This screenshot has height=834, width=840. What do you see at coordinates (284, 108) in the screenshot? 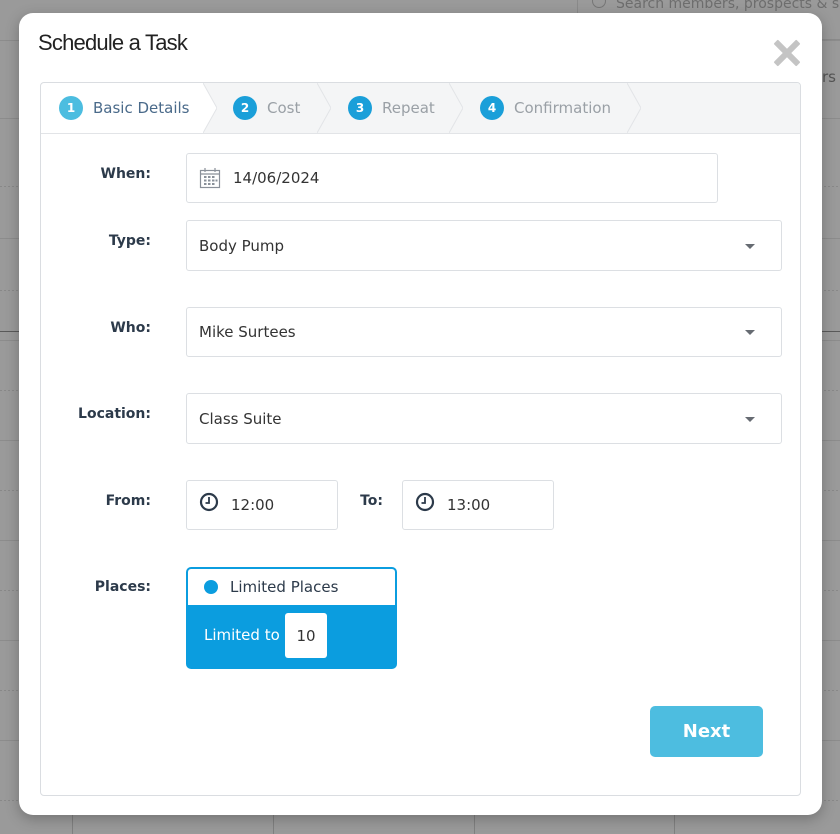
I see `step-label: Cost` at bounding box center [284, 108].